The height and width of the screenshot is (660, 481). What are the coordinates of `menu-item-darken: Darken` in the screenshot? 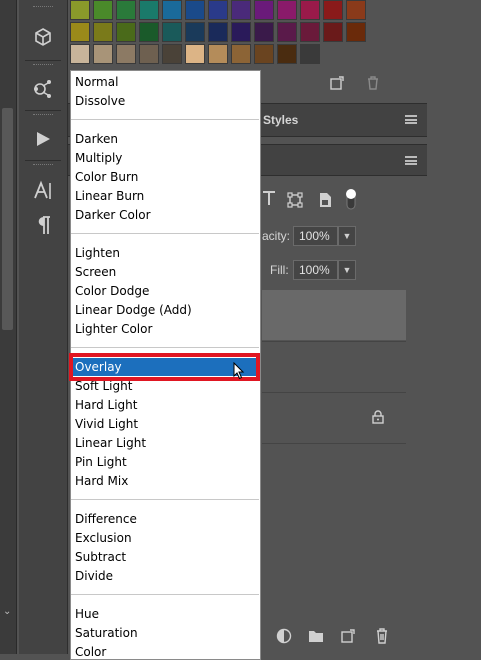 It's located at (165, 139).